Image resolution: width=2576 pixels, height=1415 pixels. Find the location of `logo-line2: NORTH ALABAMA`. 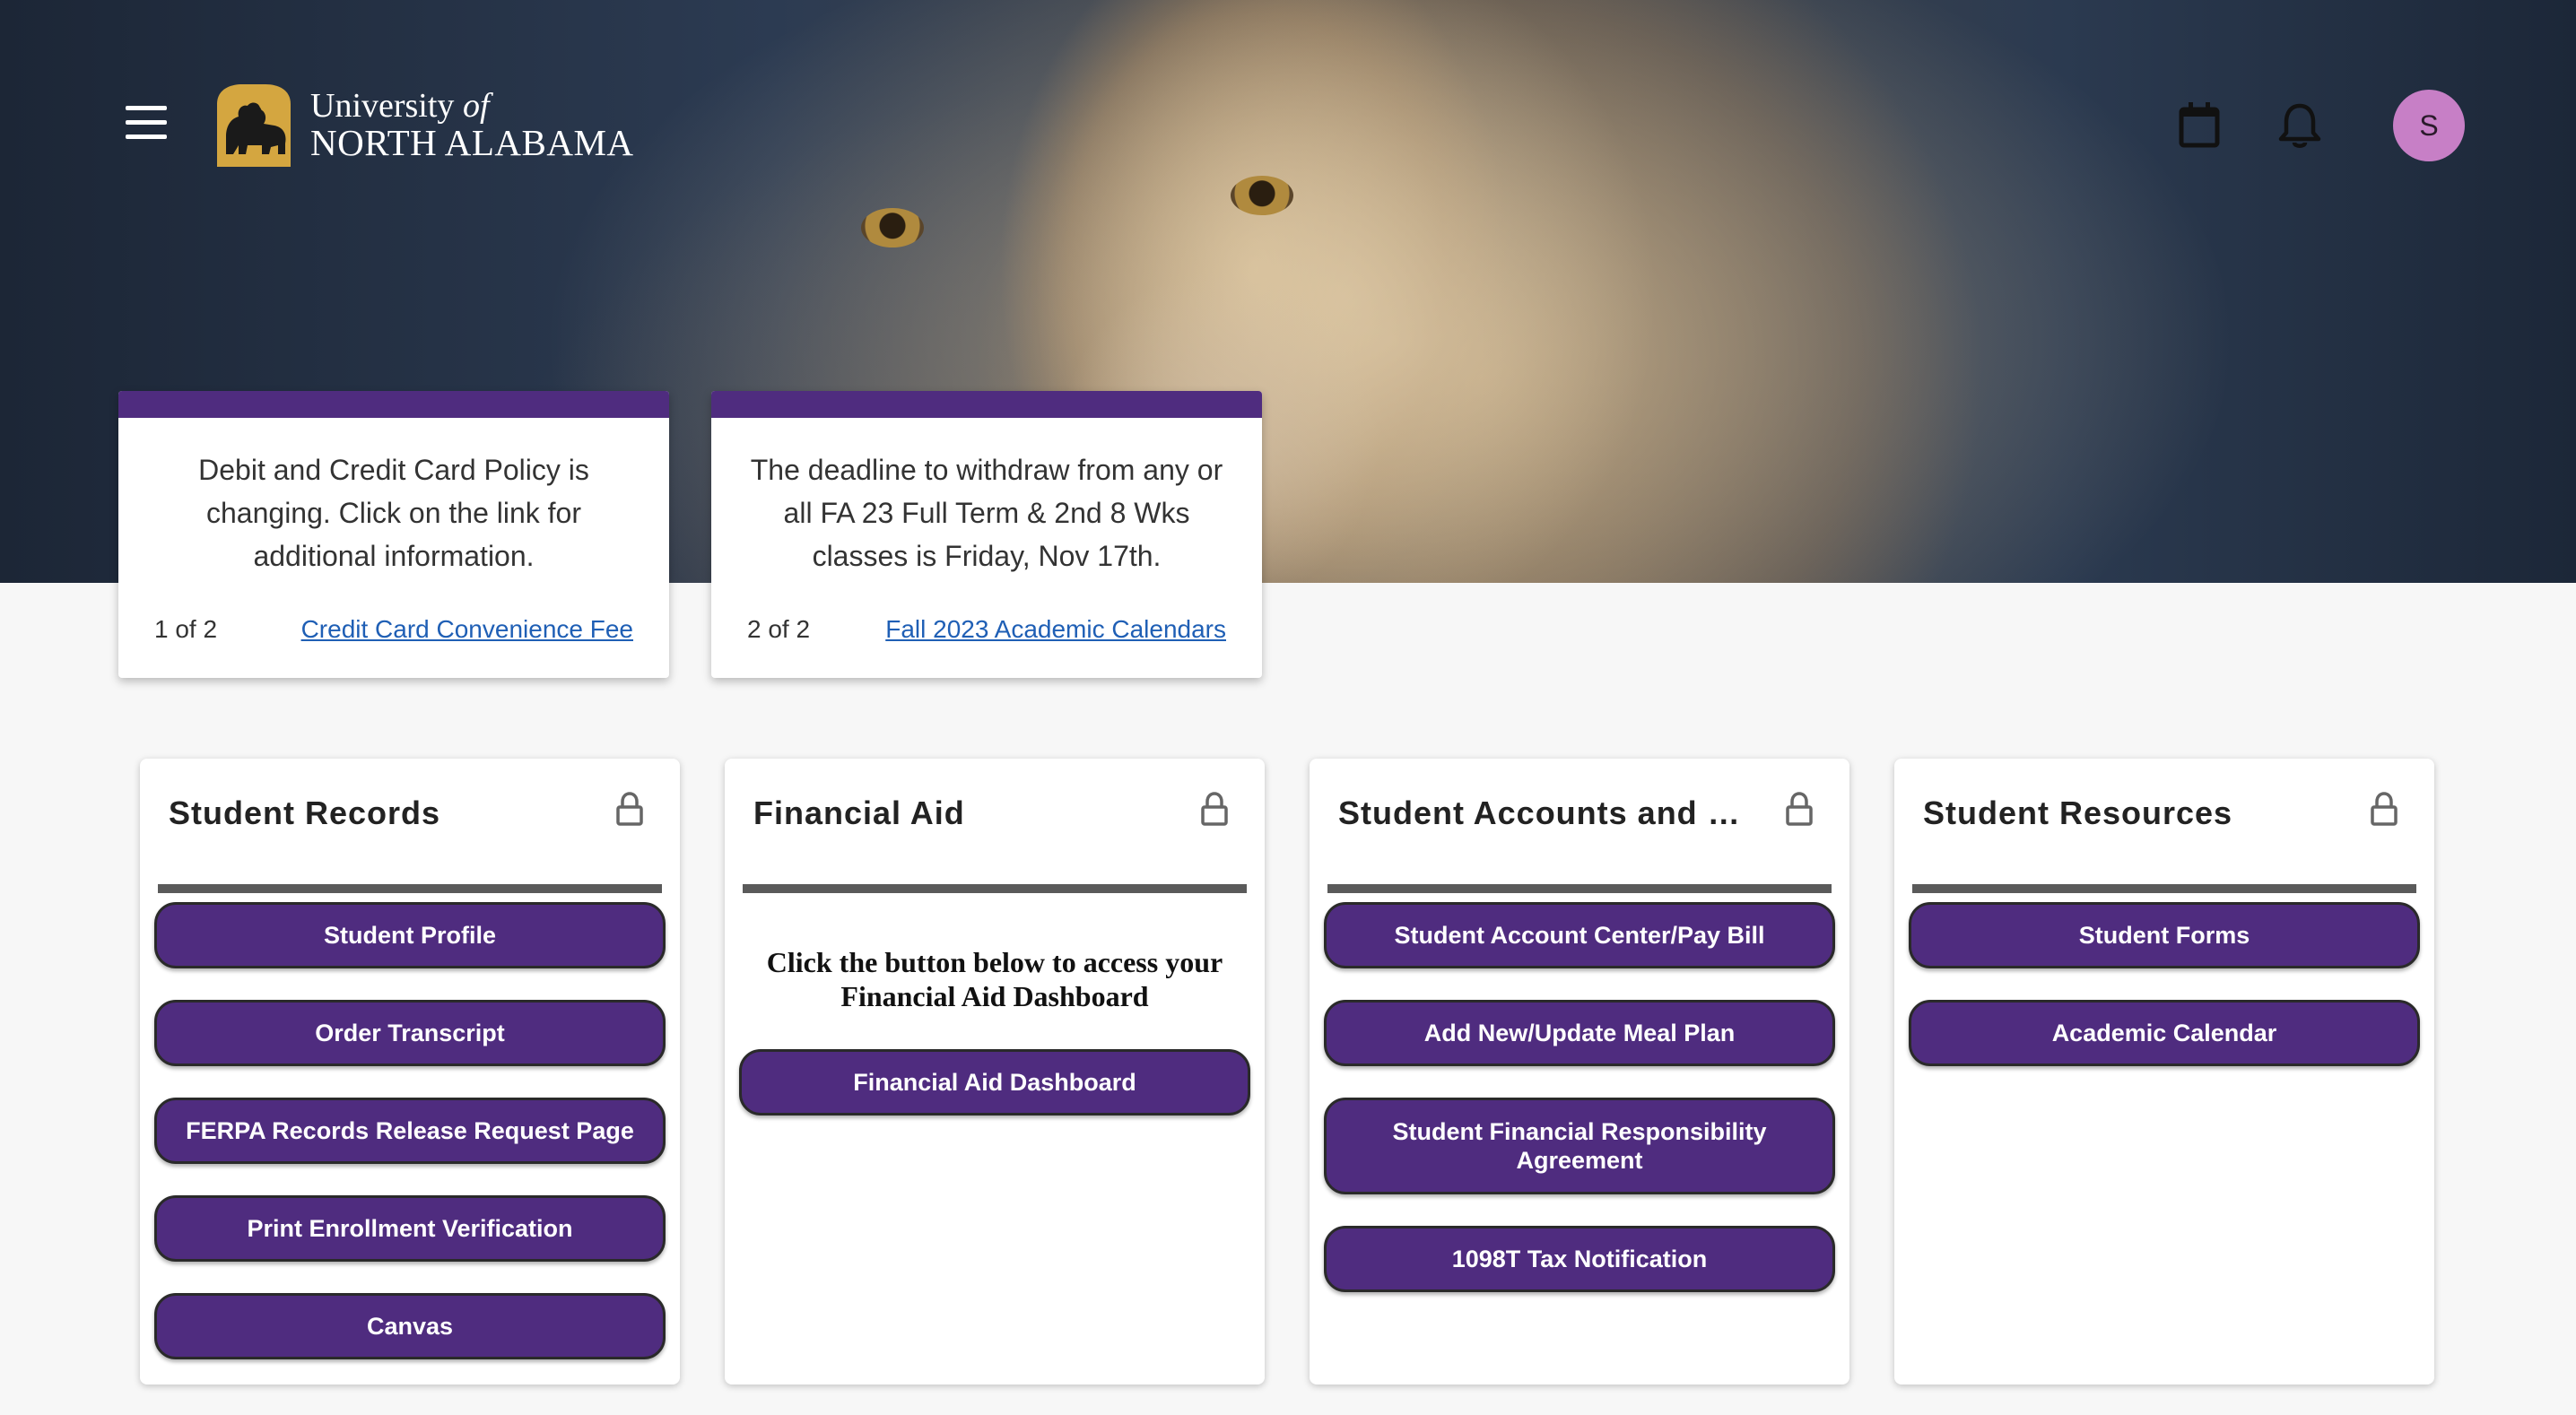

logo-line2: NORTH ALABAMA is located at coordinates (472, 142).